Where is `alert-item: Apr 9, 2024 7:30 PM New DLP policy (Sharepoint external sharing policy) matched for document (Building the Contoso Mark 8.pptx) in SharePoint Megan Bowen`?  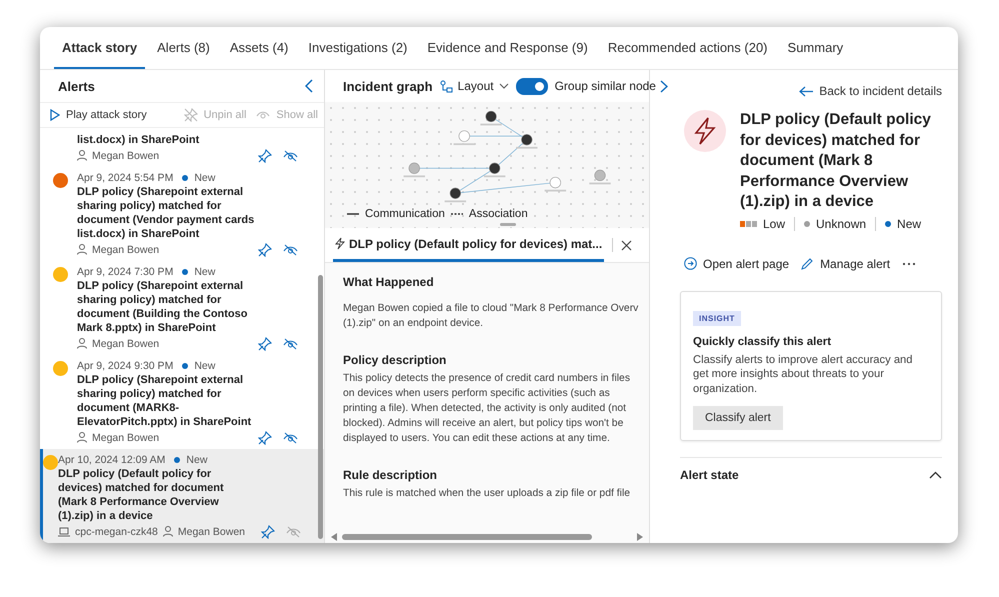 alert-item: Apr 9, 2024 7:30 PM New DLP policy (Sharepoint external sharing policy) matched for document (Building the Contoso Mark 8.pptx) in SharePoint Megan Bowen is located at coordinates (182, 308).